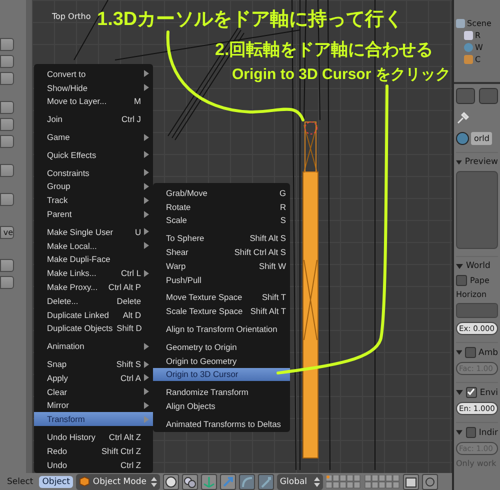 The image size is (500, 490). What do you see at coordinates (93, 364) in the screenshot?
I see `menu-item: Snap Shift S` at bounding box center [93, 364].